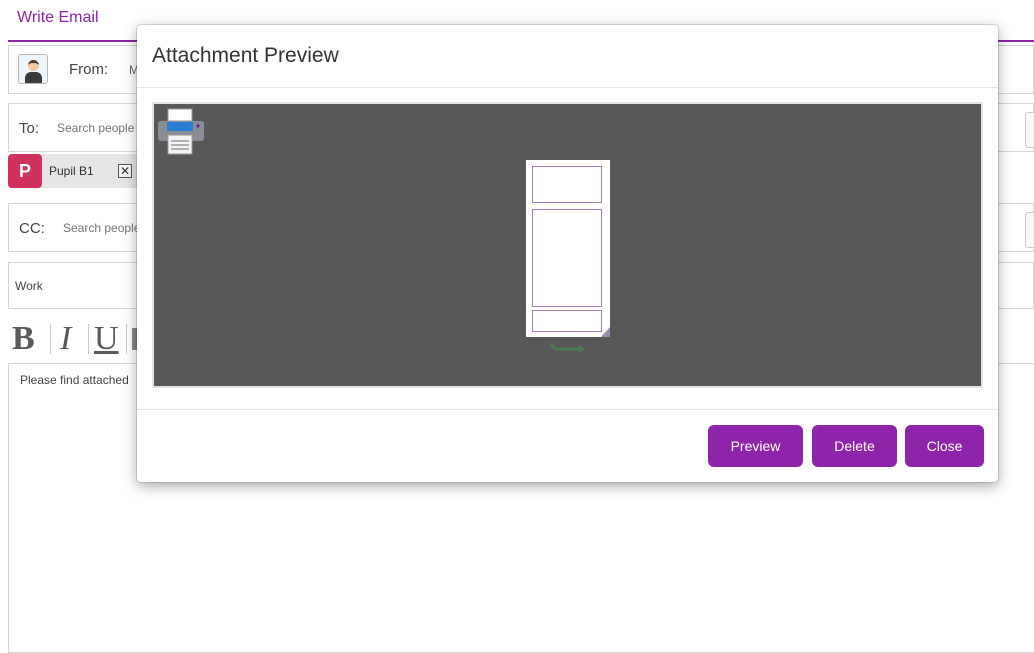 Image resolution: width=1034 pixels, height=653 pixels. I want to click on cc-side-button, so click(1029, 230).